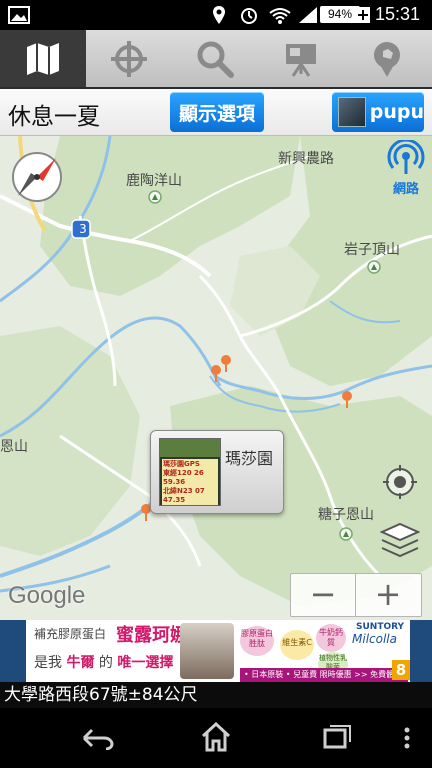 This screenshot has height=768, width=432. I want to click on place-title: 瑪莎園, so click(249, 458).